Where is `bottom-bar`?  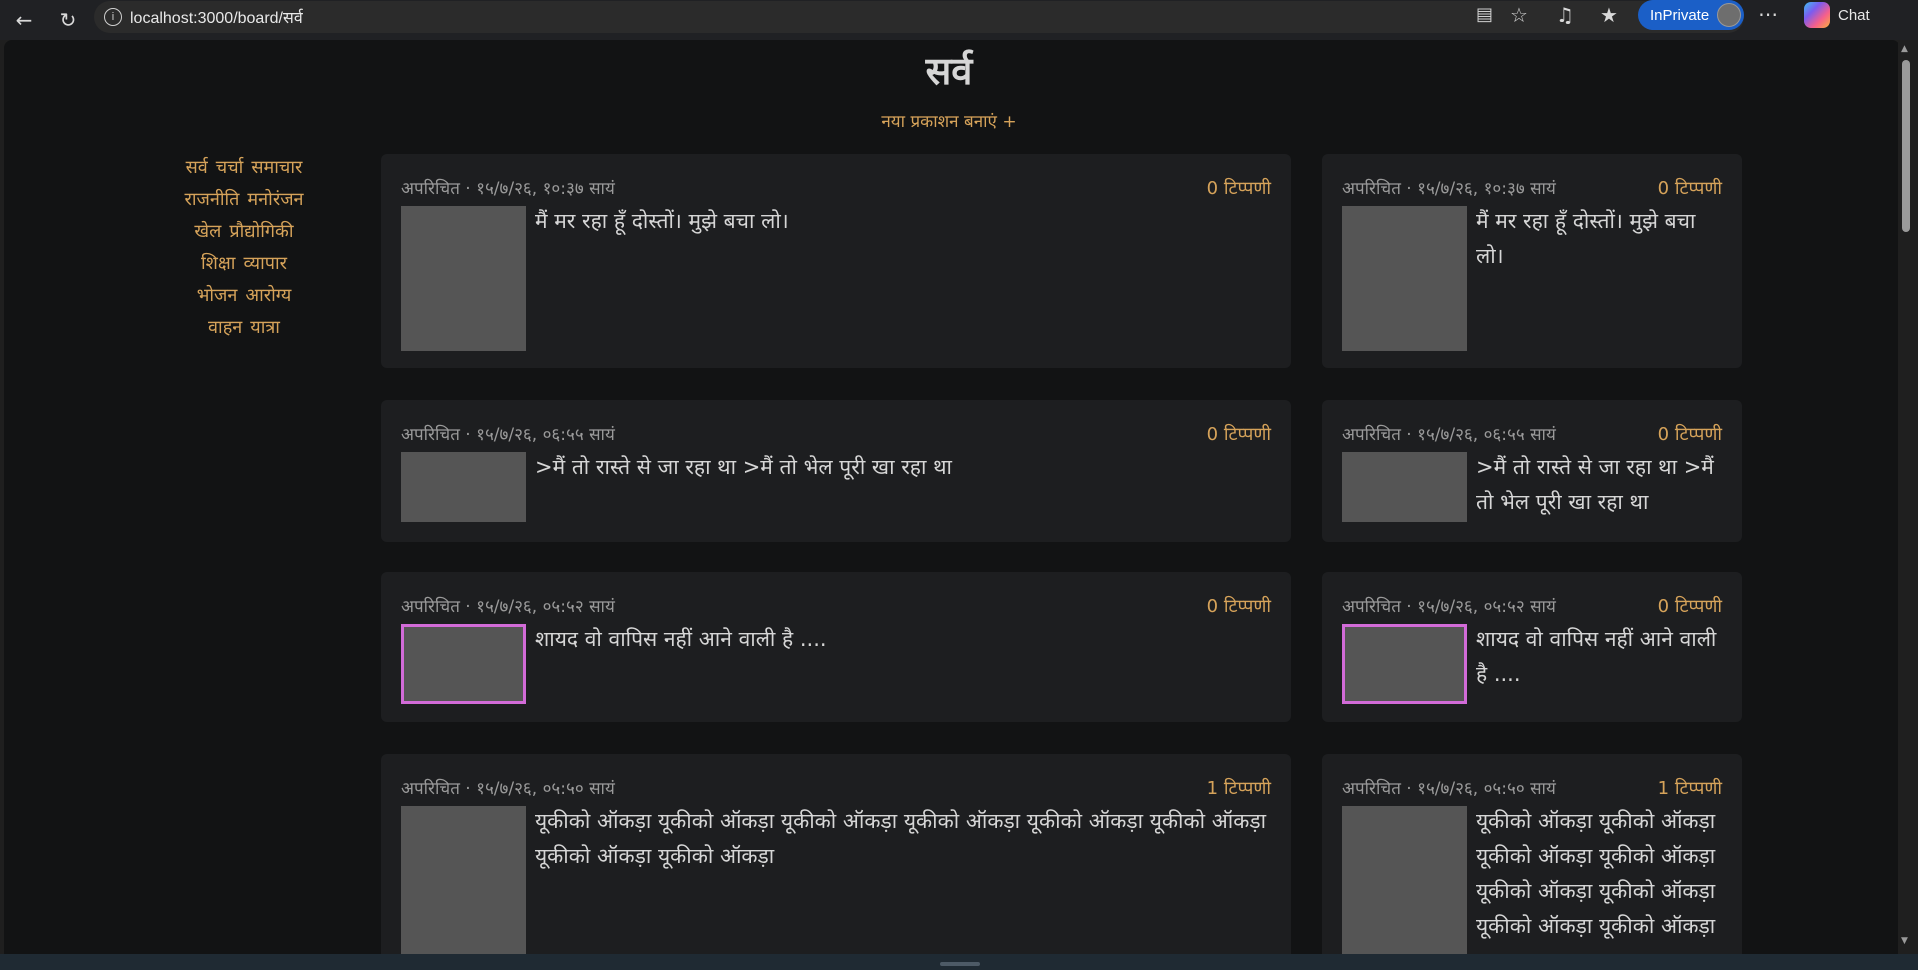
bottom-bar is located at coordinates (959, 962).